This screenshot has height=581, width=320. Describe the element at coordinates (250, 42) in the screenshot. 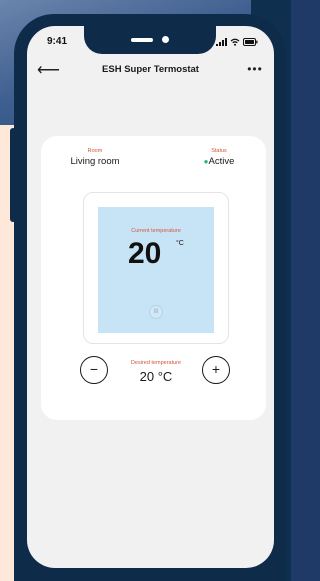

I see `battery-icon` at that location.